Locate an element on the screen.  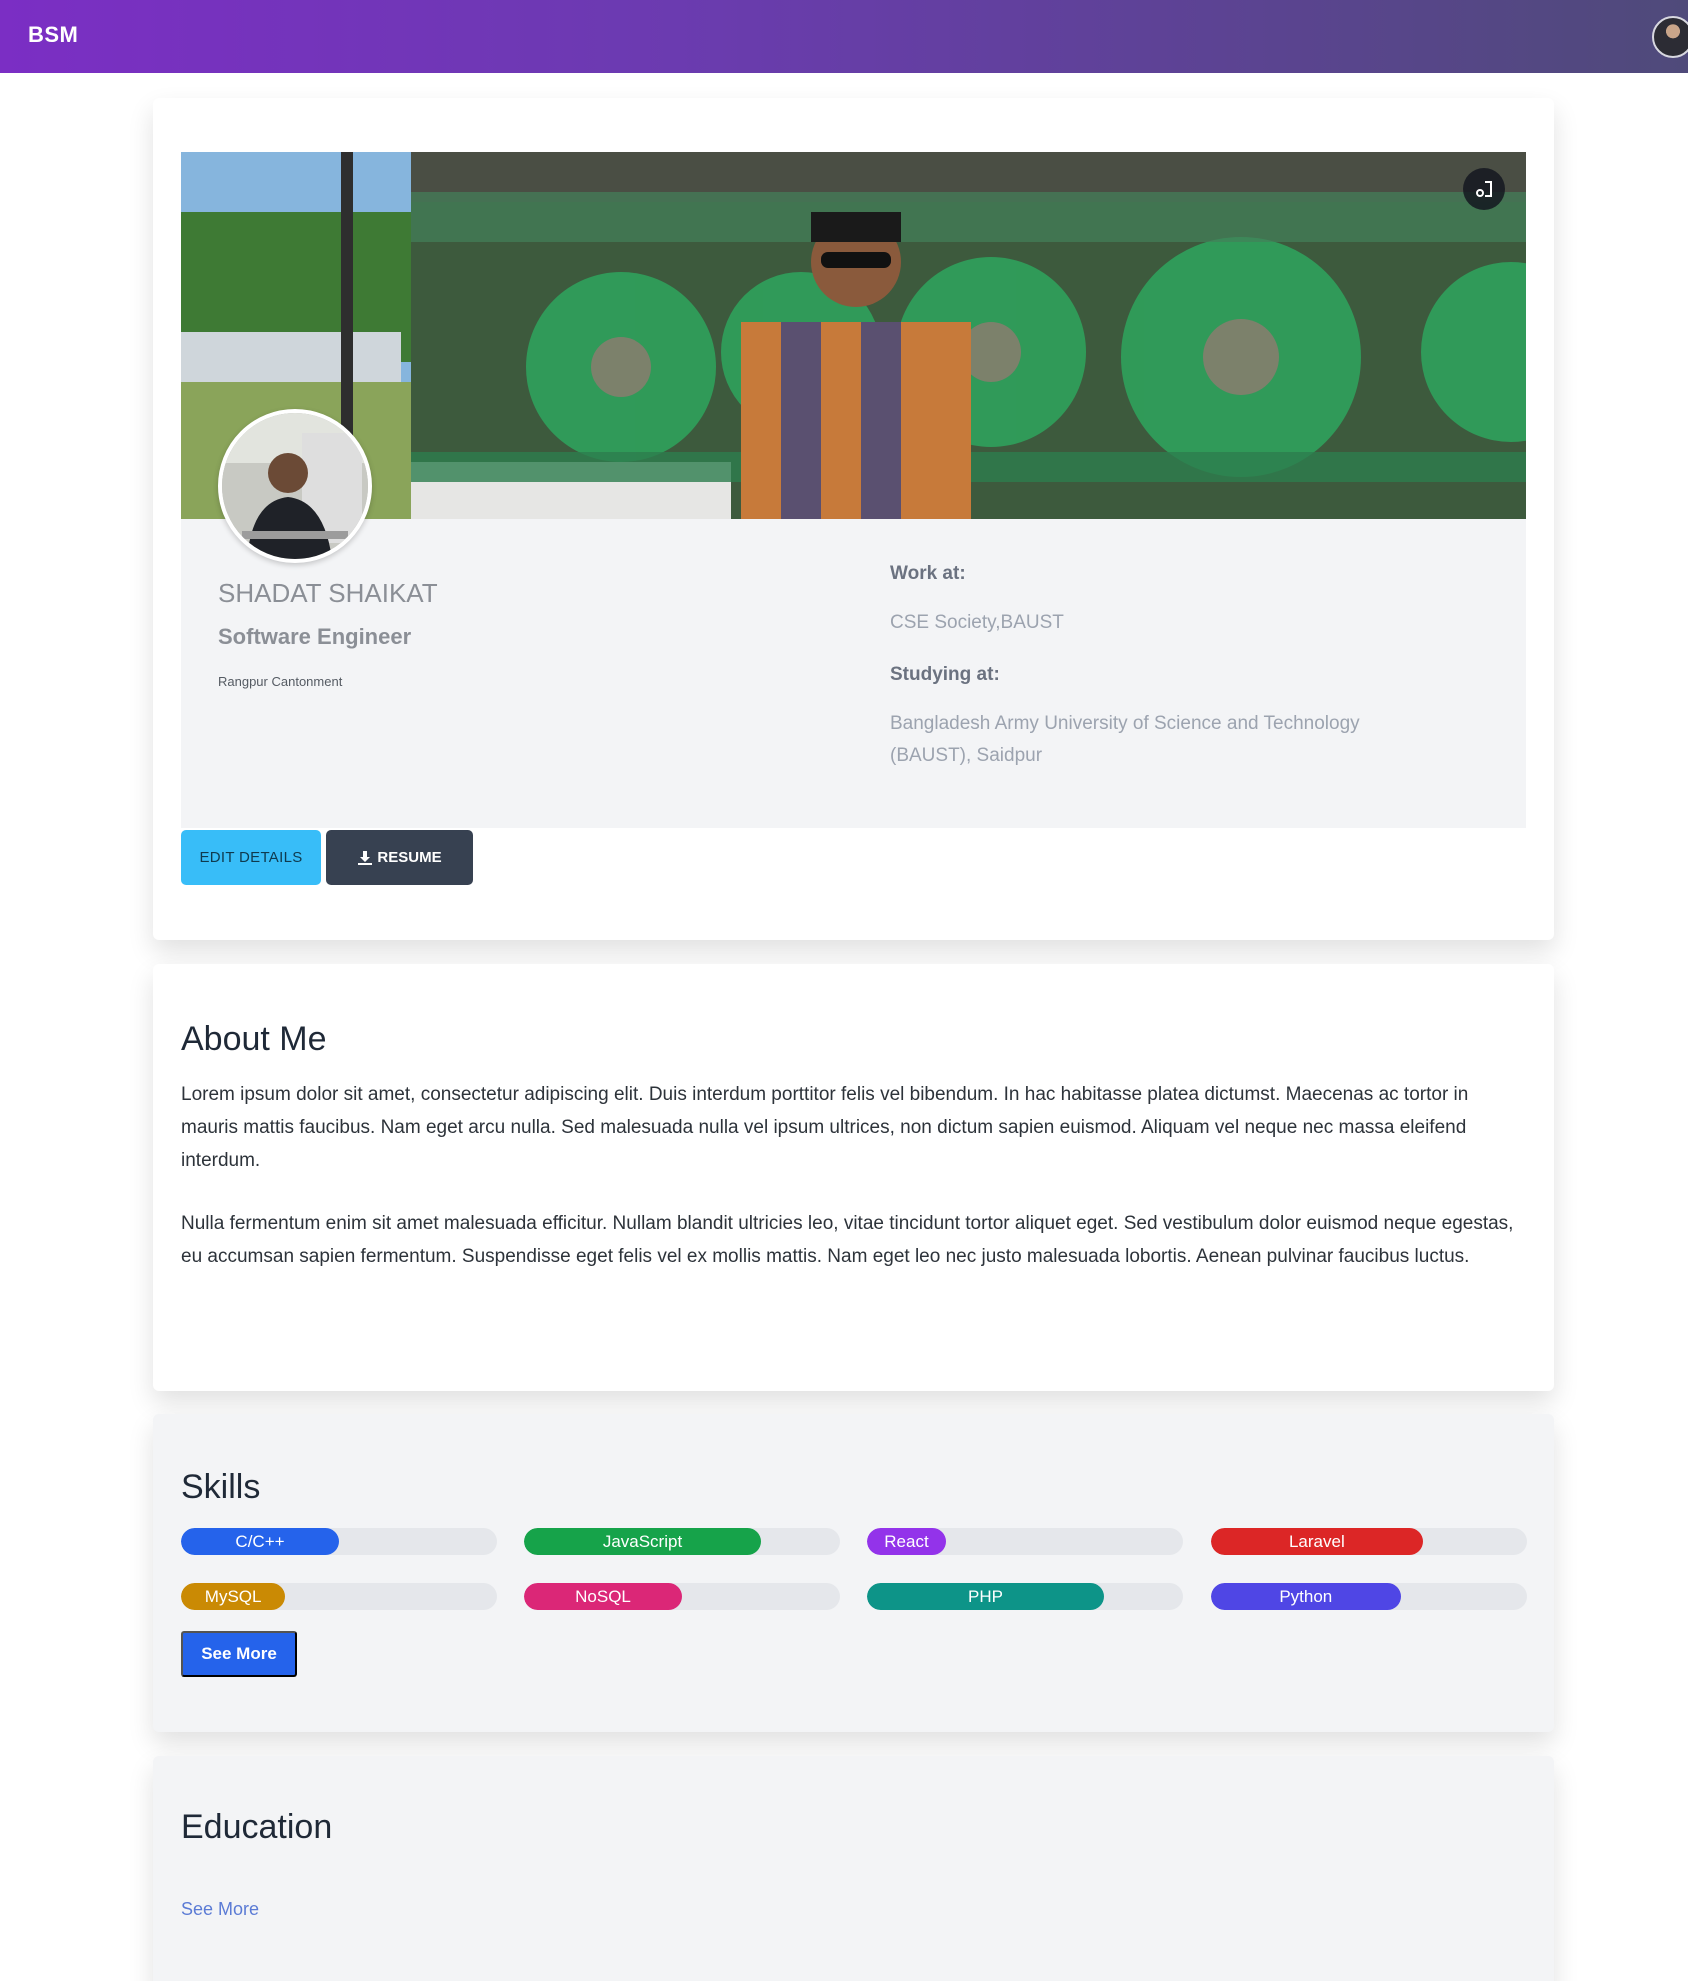
expand-icon is located at coordinates (1484, 189).